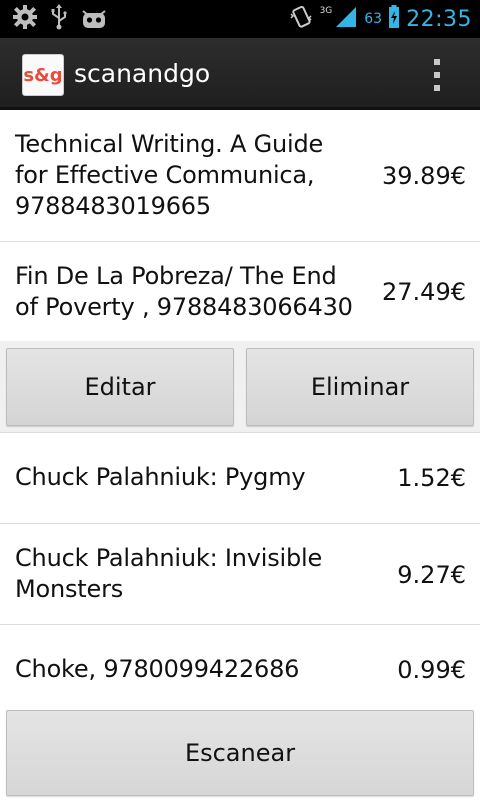 This screenshot has width=480, height=800. Describe the element at coordinates (240, 74) in the screenshot. I see `action-bar: s&g scanandgo` at that location.